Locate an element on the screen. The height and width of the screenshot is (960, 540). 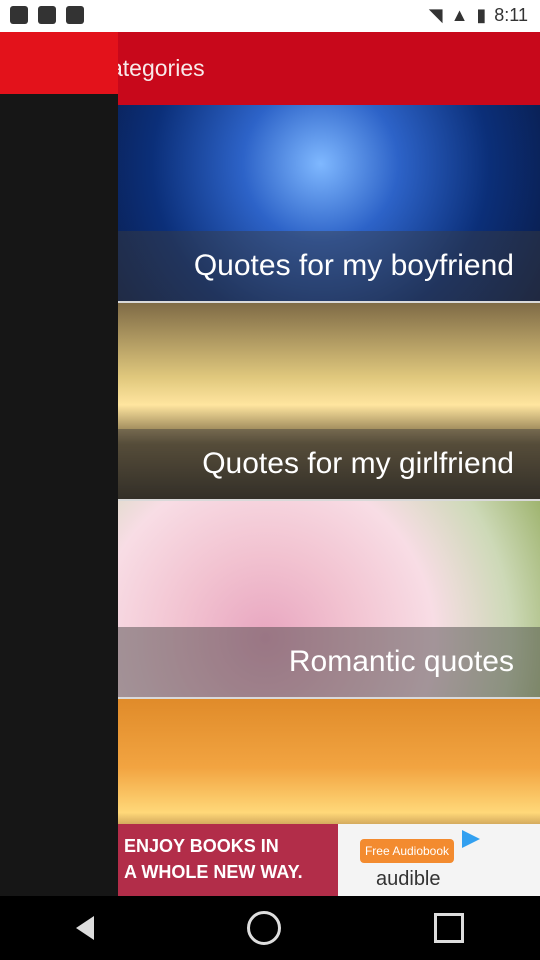
wifi-icon: ◥ is located at coordinates (435, 15).